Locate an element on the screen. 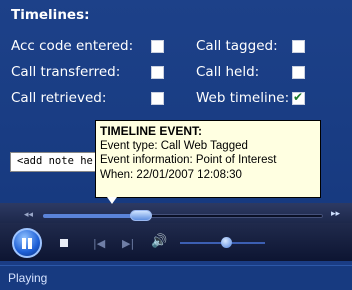 The width and height of the screenshot is (352, 290). seek-thumb is located at coordinates (141, 215).